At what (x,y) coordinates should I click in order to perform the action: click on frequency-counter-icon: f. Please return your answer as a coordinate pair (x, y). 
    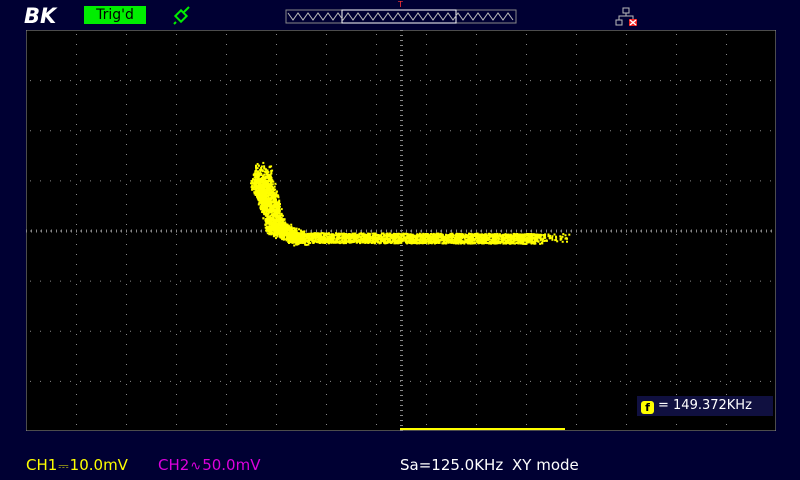
    Looking at the image, I should click on (647, 407).